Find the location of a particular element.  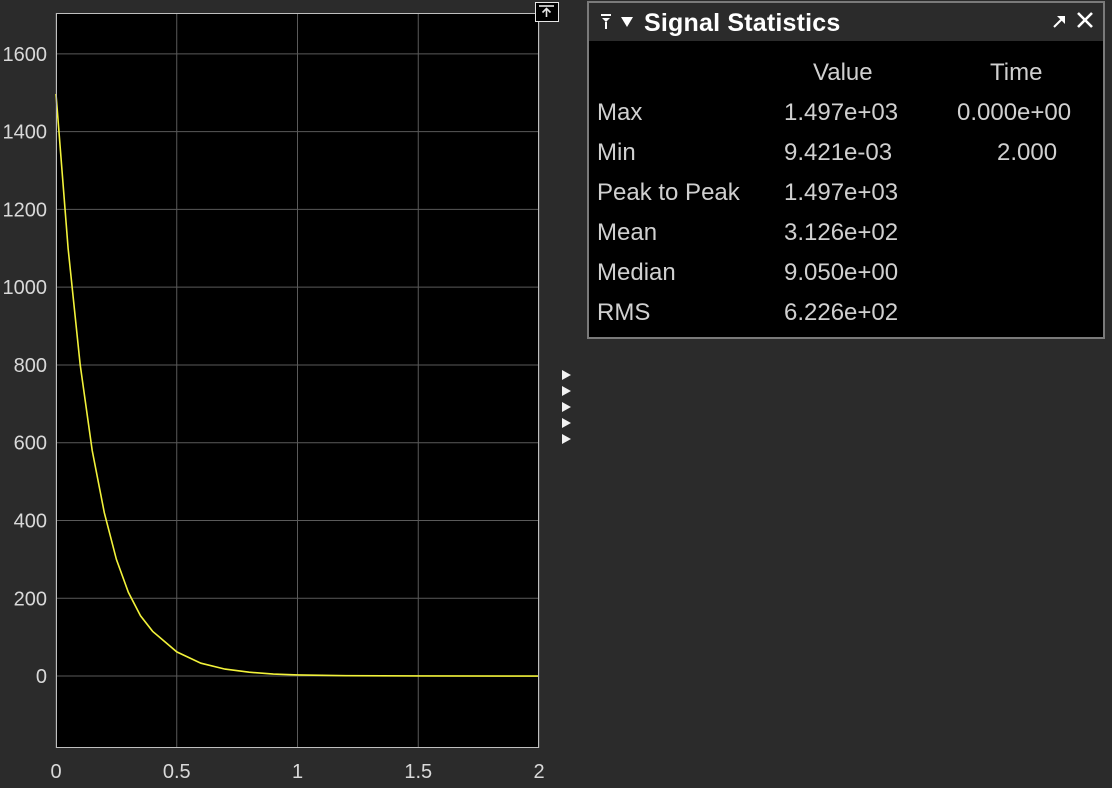

stats-row-rms: RMS 6.226e+02 is located at coordinates (846, 303).